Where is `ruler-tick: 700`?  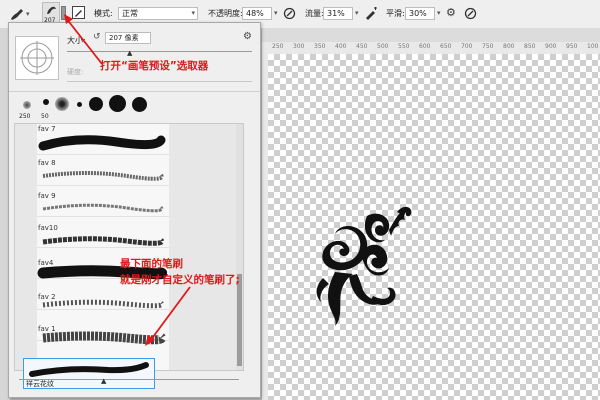
ruler-tick: 700 is located at coordinates (467, 46).